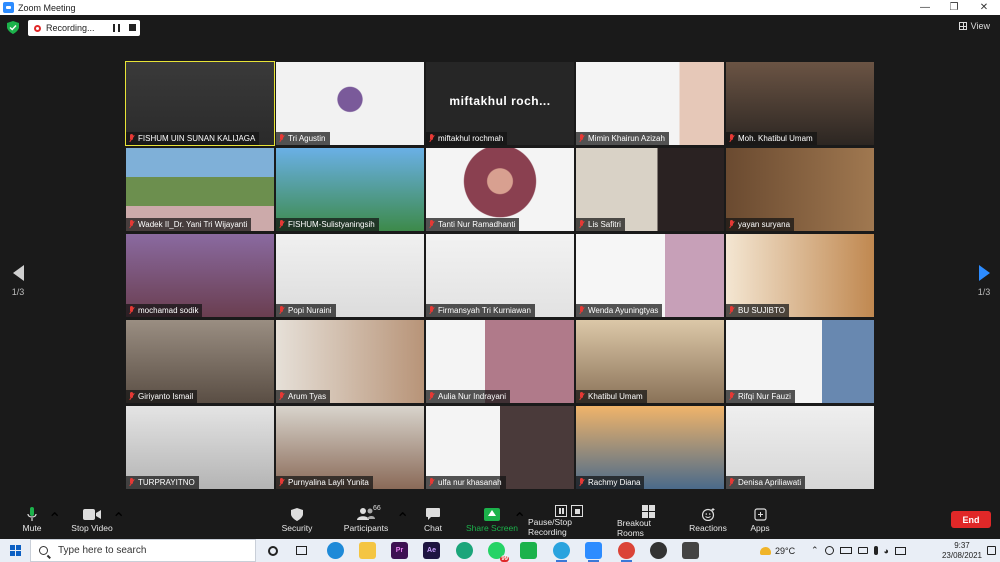  Describe the element at coordinates (399, 550) in the screenshot. I see `premiere-pro-icon: Pr` at that location.